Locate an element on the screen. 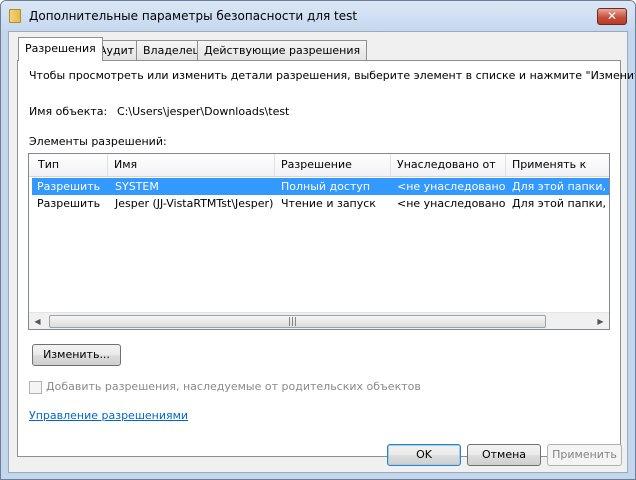 This screenshot has width=636, height=480. inherit-checkbox is located at coordinates (35, 387).